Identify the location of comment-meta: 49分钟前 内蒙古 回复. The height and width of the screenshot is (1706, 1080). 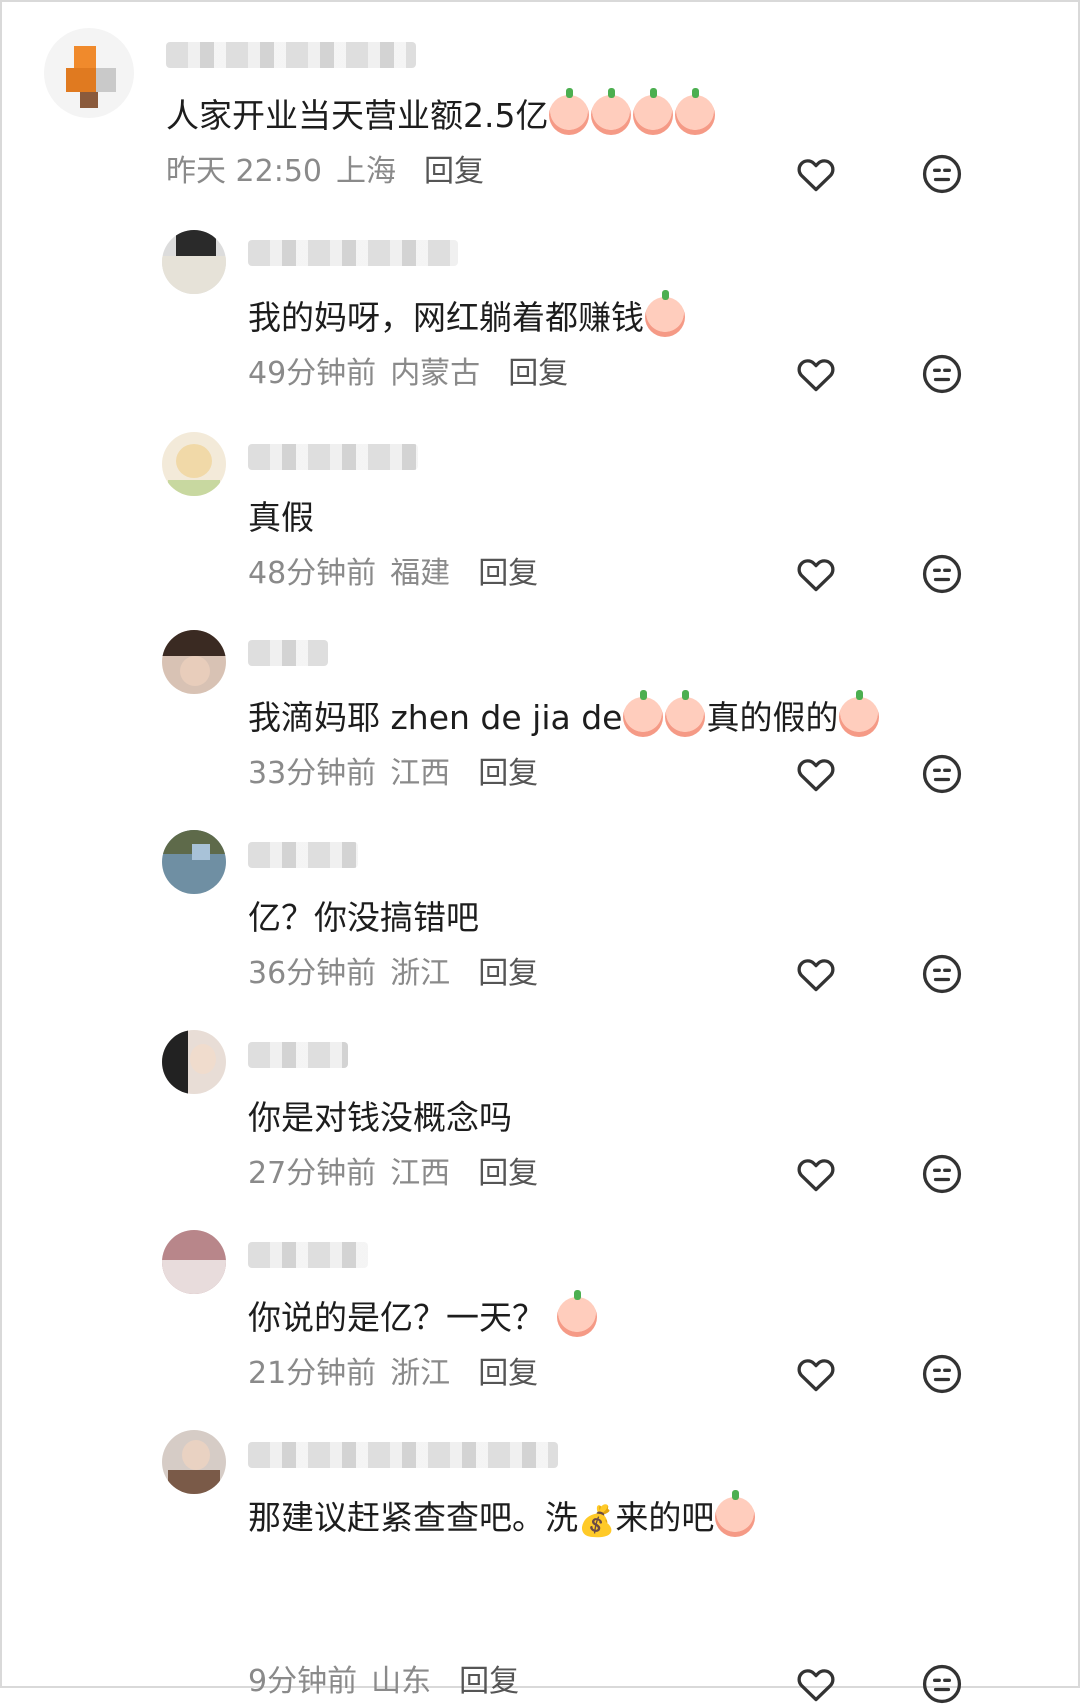
(408, 374).